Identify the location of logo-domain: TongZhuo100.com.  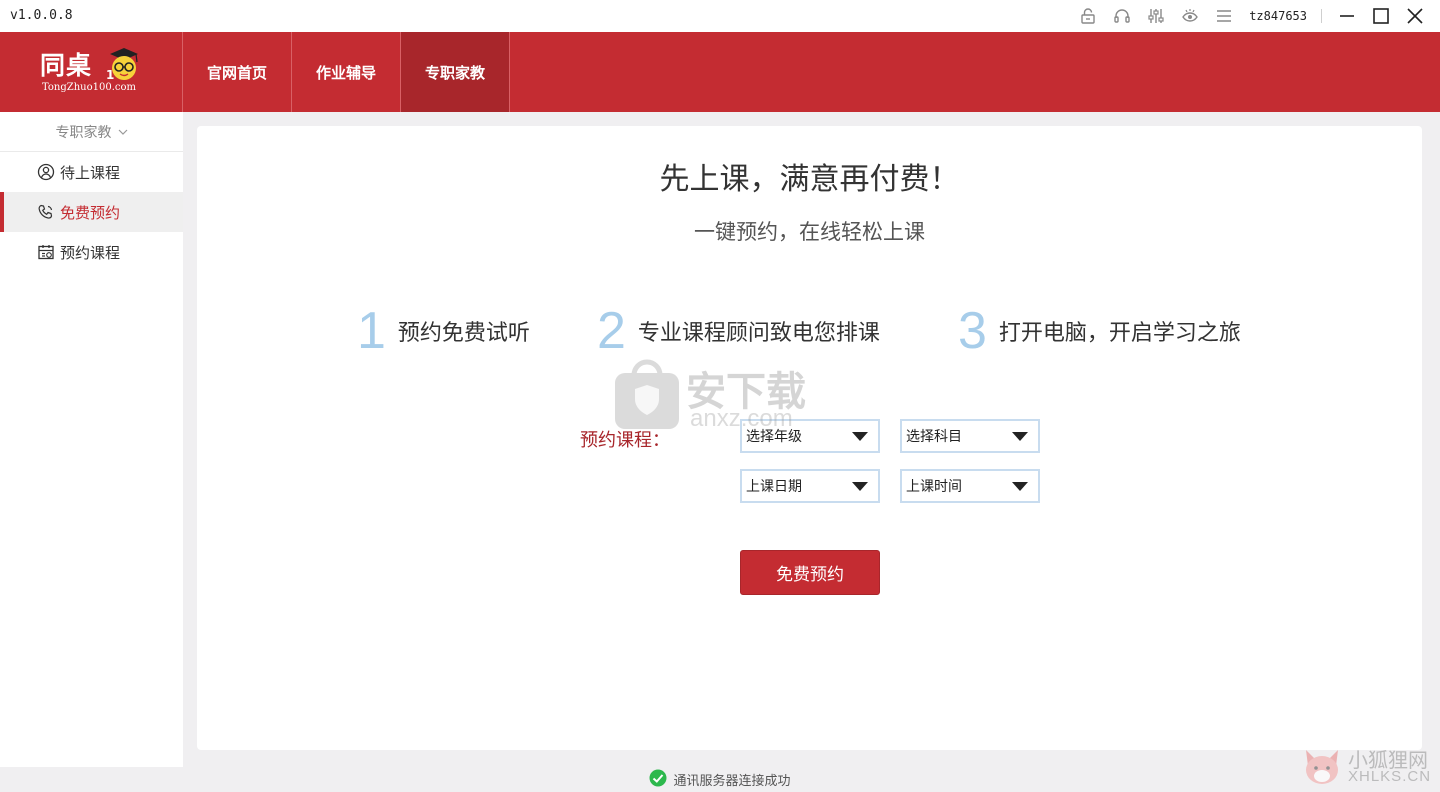
(89, 87).